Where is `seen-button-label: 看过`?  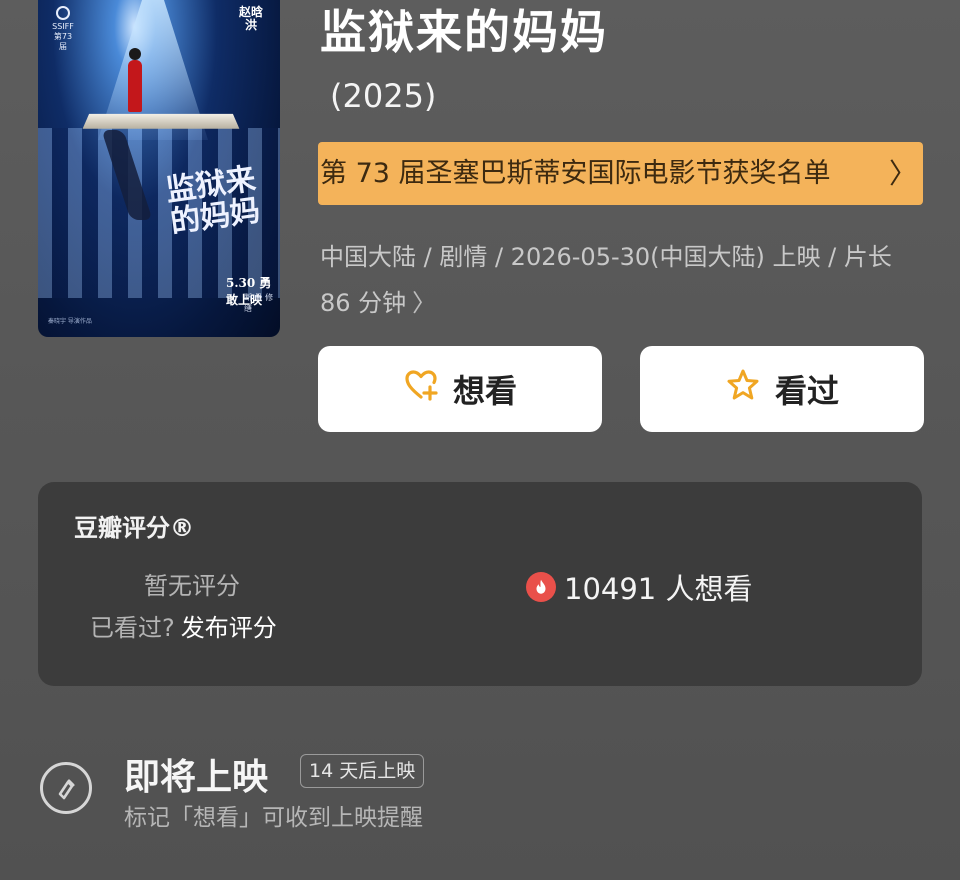
seen-button-label: 看过 is located at coordinates (806, 391).